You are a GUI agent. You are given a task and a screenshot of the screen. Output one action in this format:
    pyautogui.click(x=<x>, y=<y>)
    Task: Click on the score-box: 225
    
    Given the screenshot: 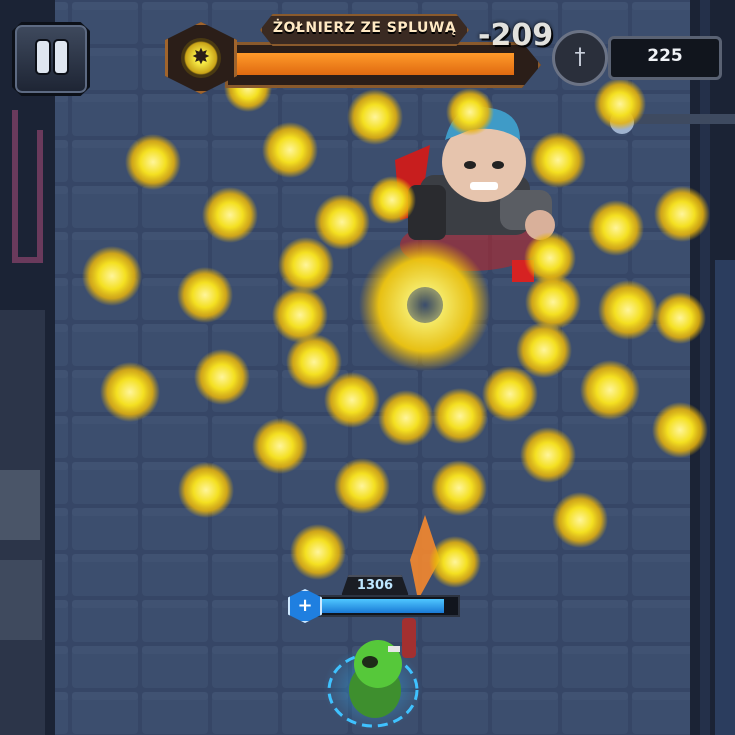 What is the action you would take?
    pyautogui.click(x=665, y=58)
    